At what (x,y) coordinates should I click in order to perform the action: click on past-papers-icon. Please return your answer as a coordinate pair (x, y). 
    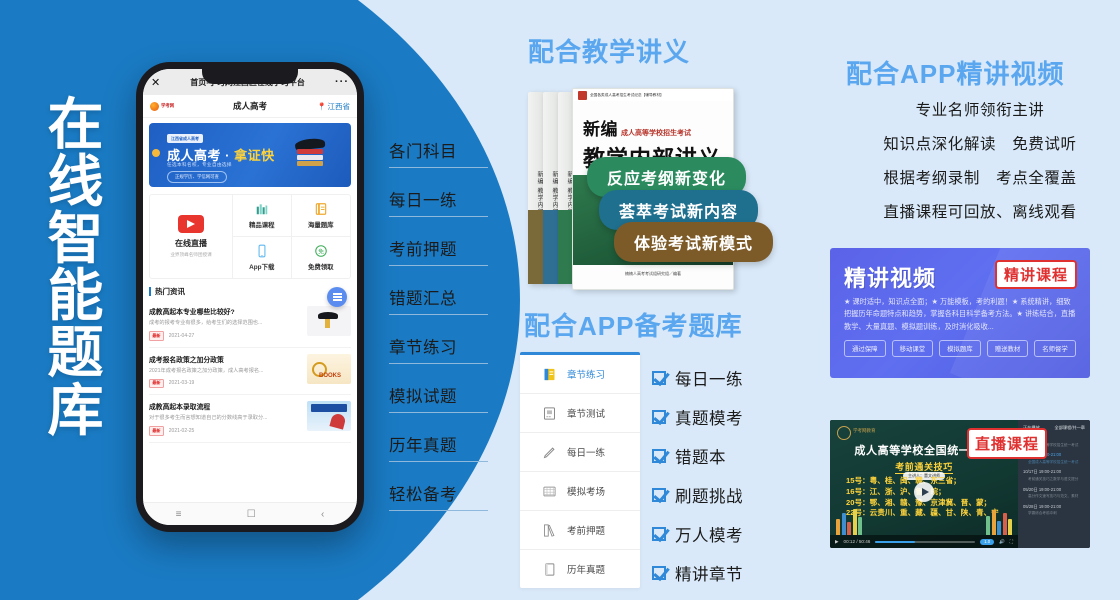
    Looking at the image, I should click on (550, 569).